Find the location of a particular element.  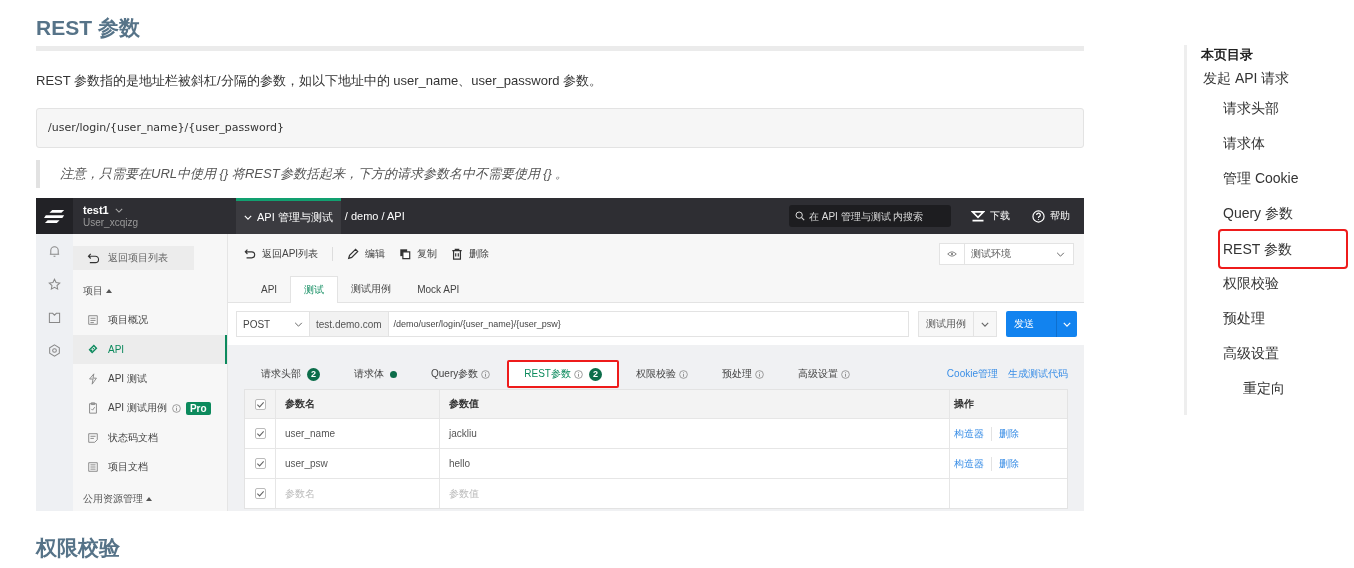

trash-icon is located at coordinates (457, 254).